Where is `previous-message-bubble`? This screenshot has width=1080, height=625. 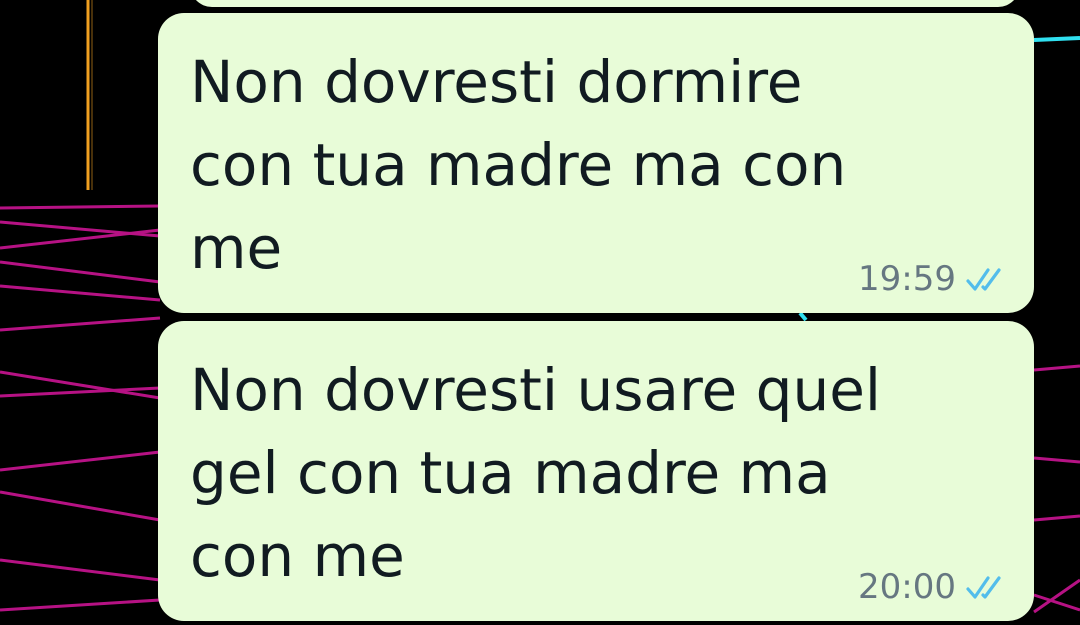
previous-message-bubble is located at coordinates (605, 3).